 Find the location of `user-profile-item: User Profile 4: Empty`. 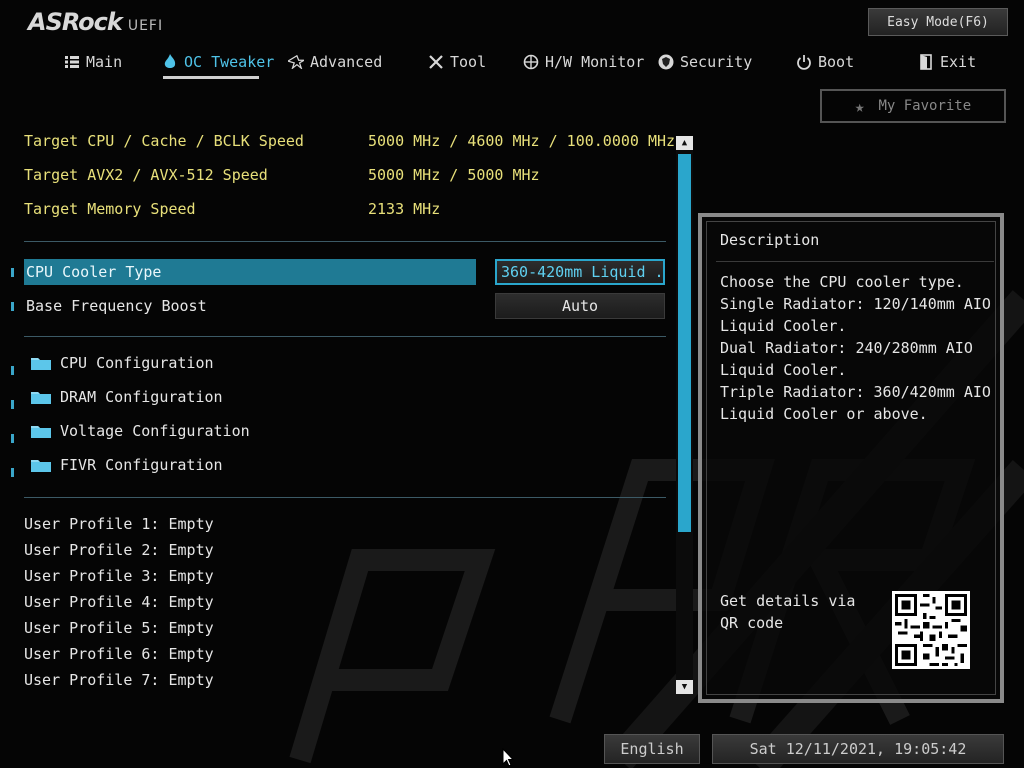

user-profile-item: User Profile 4: Empty is located at coordinates (119, 602).